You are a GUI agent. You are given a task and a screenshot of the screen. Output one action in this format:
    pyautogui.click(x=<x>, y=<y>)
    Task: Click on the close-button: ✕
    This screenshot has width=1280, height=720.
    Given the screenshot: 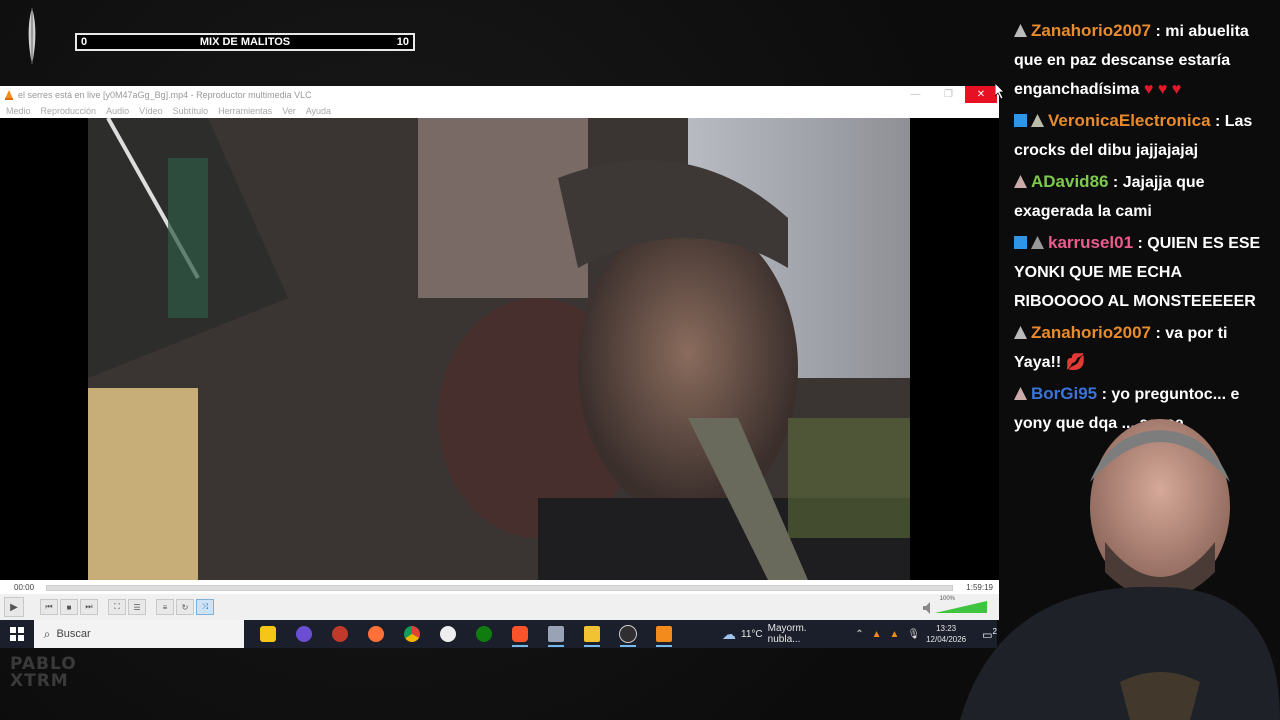 What is the action you would take?
    pyautogui.click(x=981, y=94)
    